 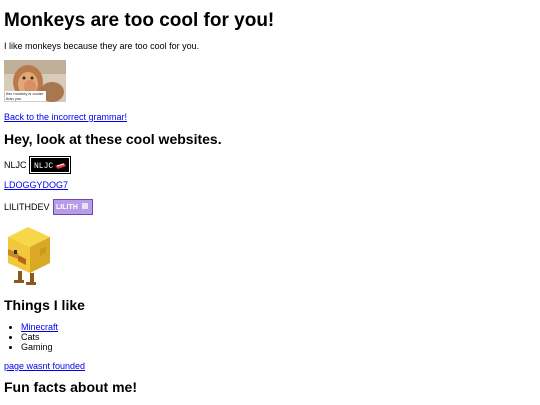 I want to click on not-found-link: page wasnt founded, so click(x=44, y=366).